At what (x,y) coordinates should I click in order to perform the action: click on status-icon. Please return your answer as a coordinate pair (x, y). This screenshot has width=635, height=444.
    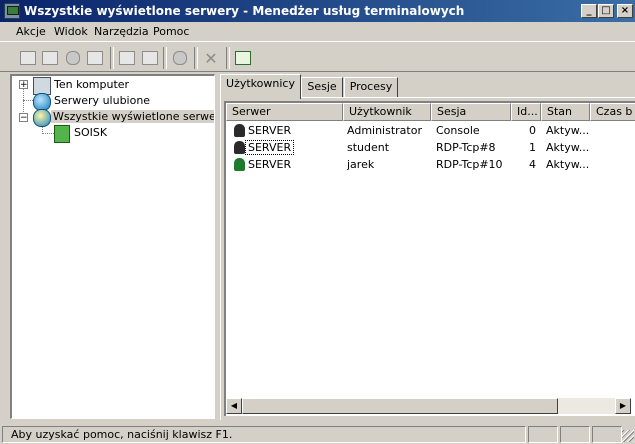
    Looking at the image, I should click on (150, 58).